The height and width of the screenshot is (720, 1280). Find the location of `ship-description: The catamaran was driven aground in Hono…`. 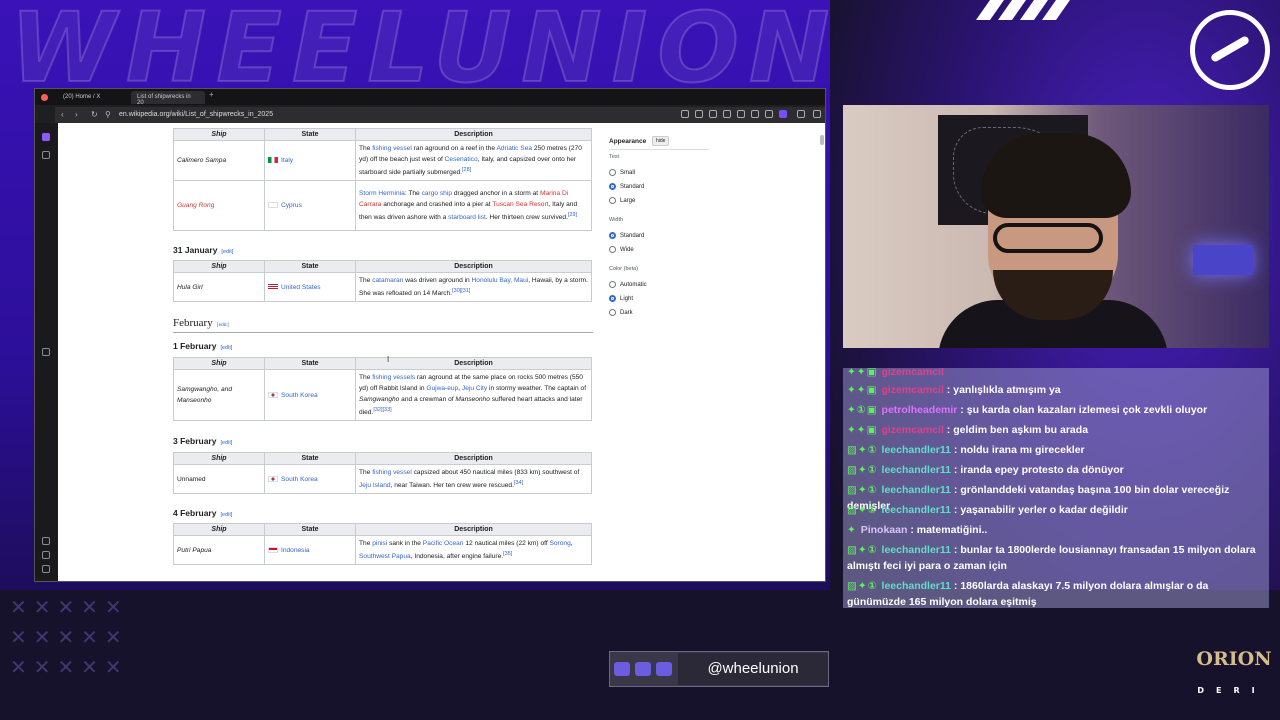

ship-description: The catamaran was driven aground in Hono… is located at coordinates (473, 287).